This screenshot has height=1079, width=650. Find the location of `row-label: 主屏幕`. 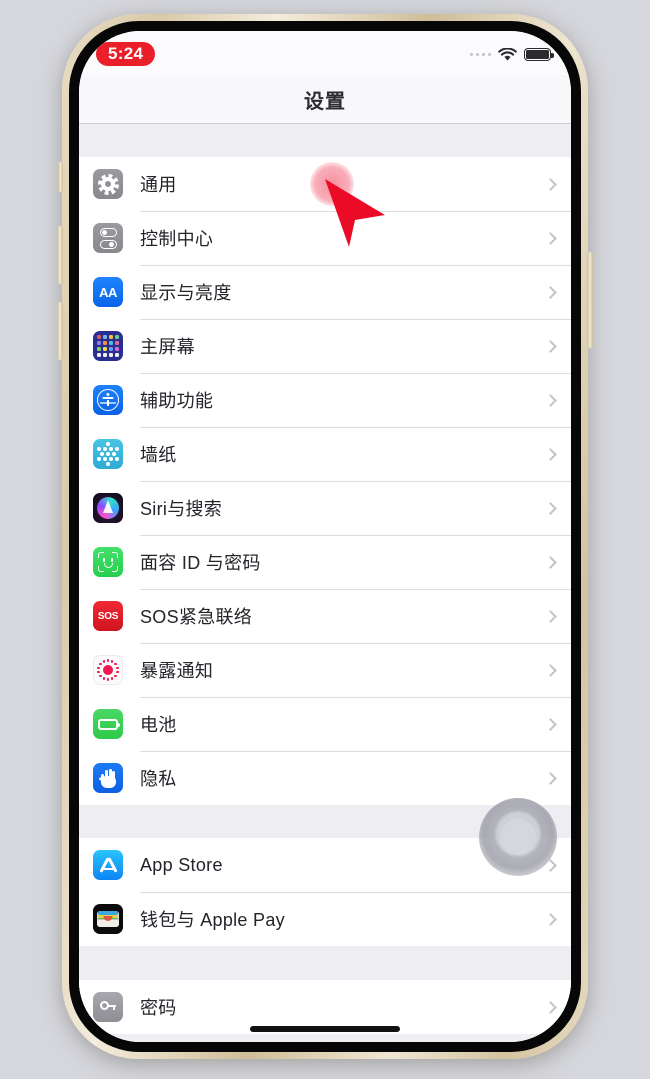

row-label: 主屏幕 is located at coordinates (167, 347).